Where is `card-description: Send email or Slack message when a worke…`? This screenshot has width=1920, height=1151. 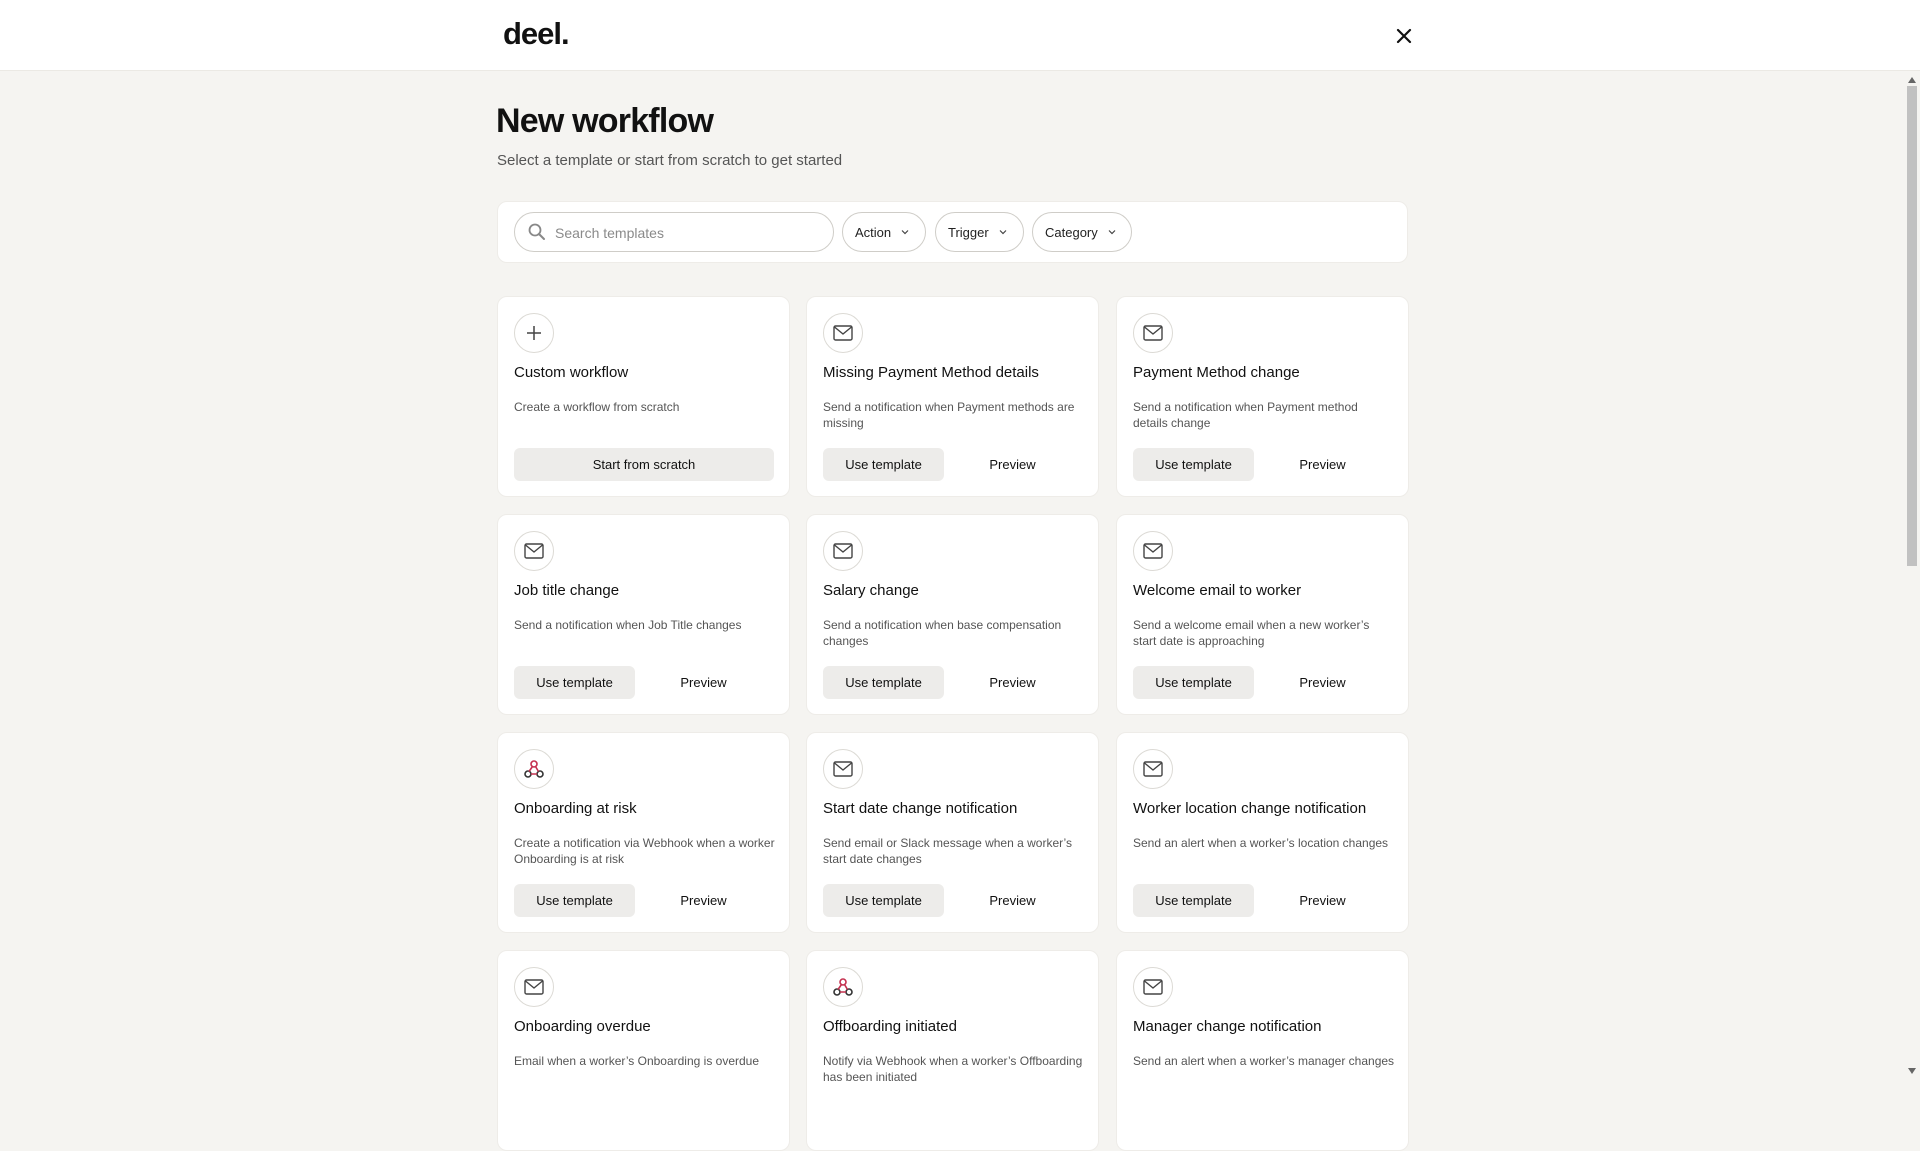
card-description: Send email or Slack message when a worke… is located at coordinates (948, 851).